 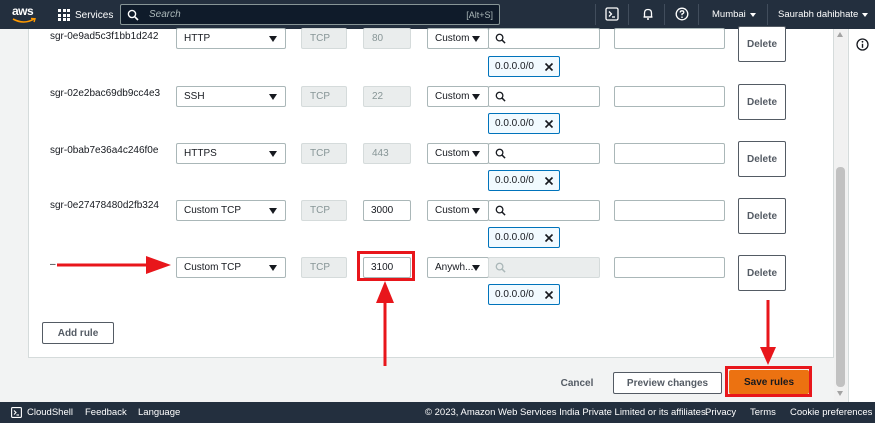 What do you see at coordinates (159, 412) in the screenshot?
I see `footer-language-link: Language` at bounding box center [159, 412].